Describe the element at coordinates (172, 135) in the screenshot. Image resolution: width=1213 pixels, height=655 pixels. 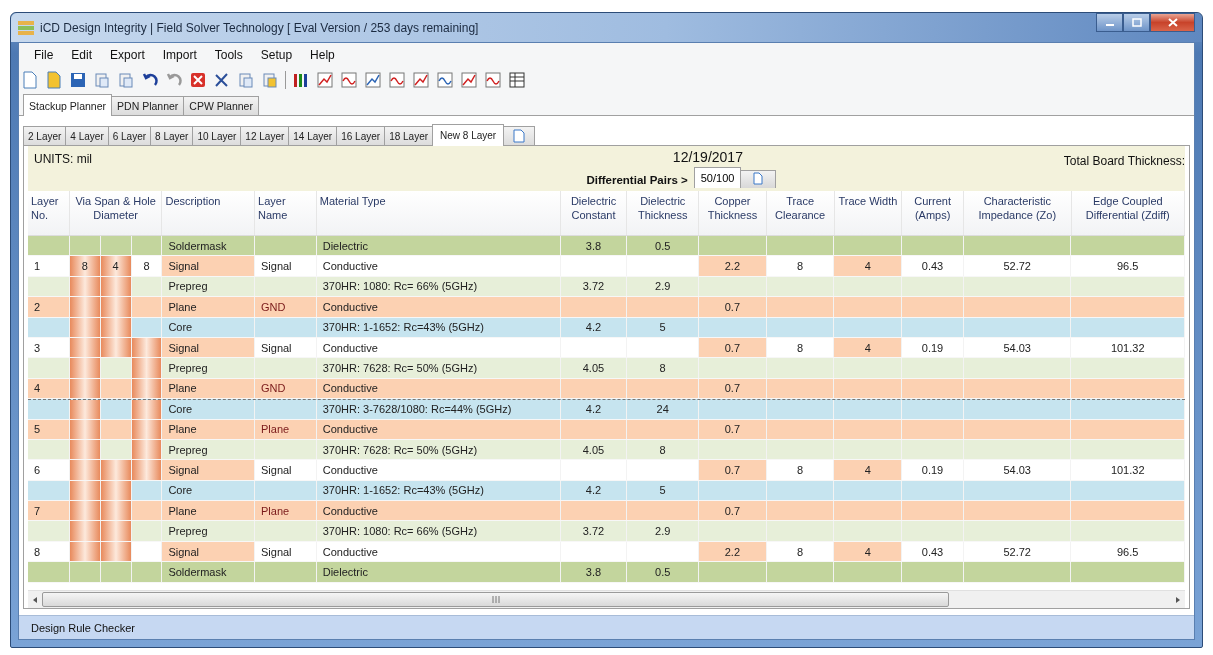
I see `layer-tab: 8 Layer` at that location.